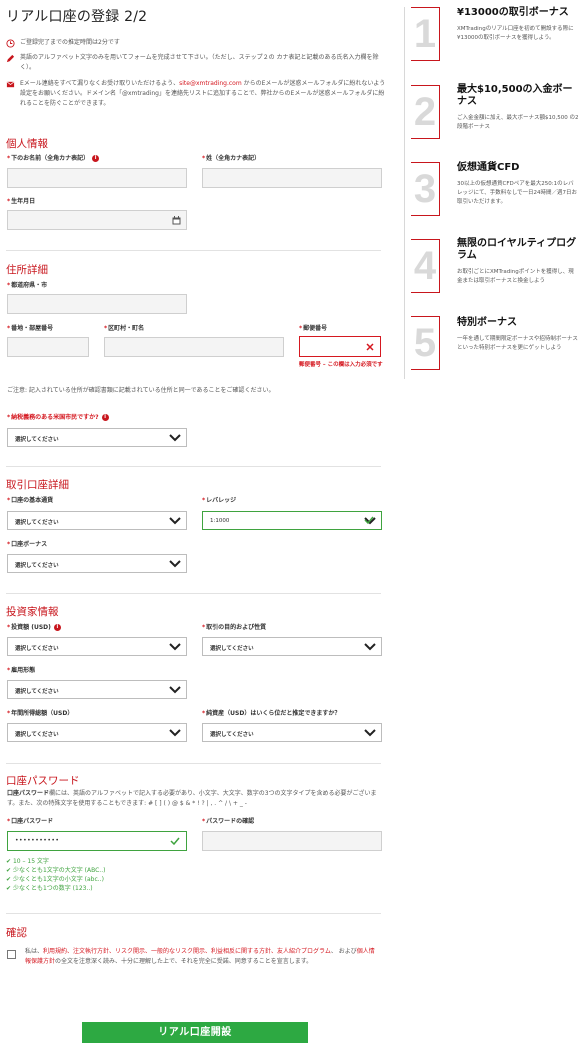  Describe the element at coordinates (58, 416) in the screenshot. I see `us-tax-label: *納税義務のある米国市民ですか? i` at that location.